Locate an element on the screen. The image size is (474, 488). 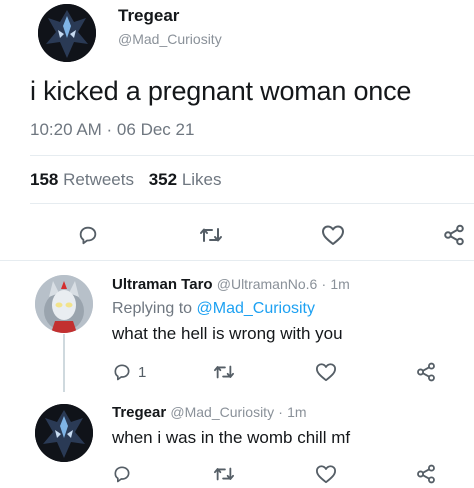
reply2-reply-button is located at coordinates (126, 474).